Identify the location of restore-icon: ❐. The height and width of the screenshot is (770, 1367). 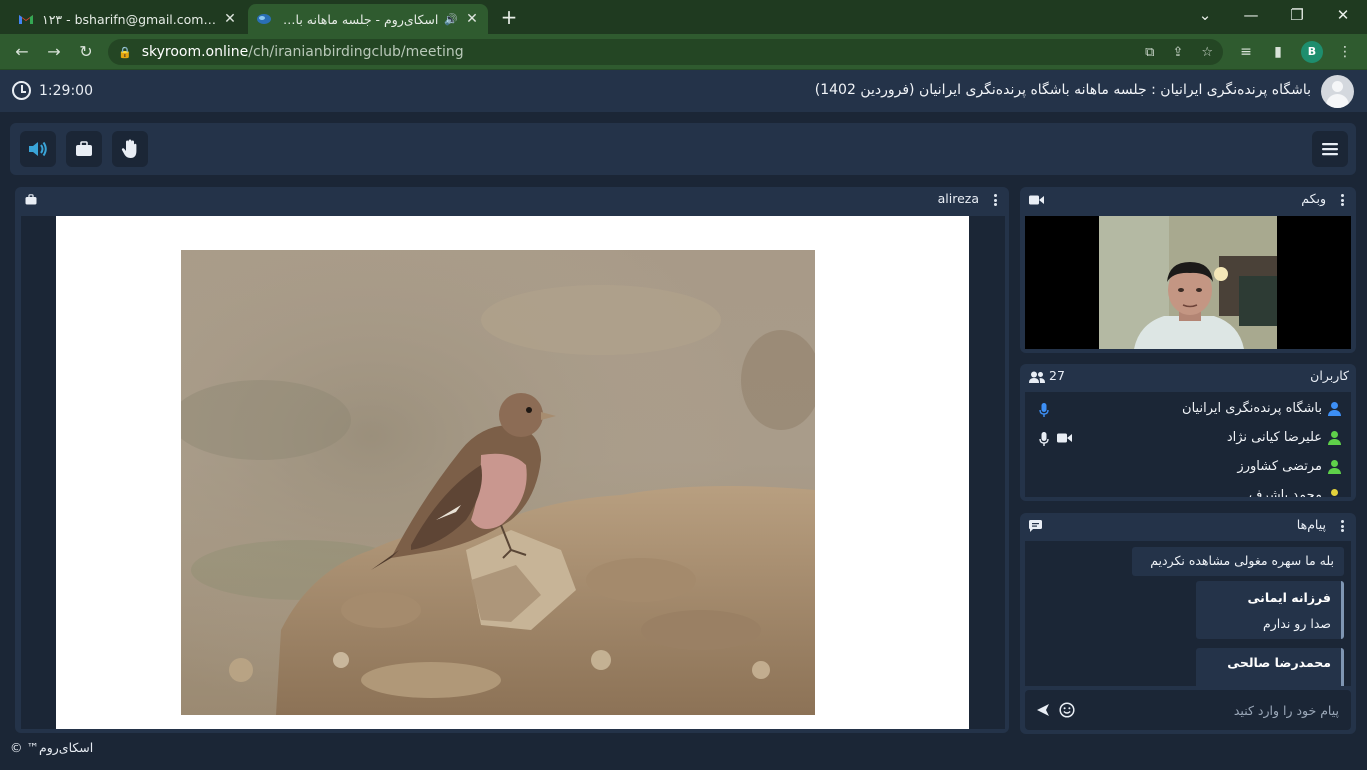
(1297, 15).